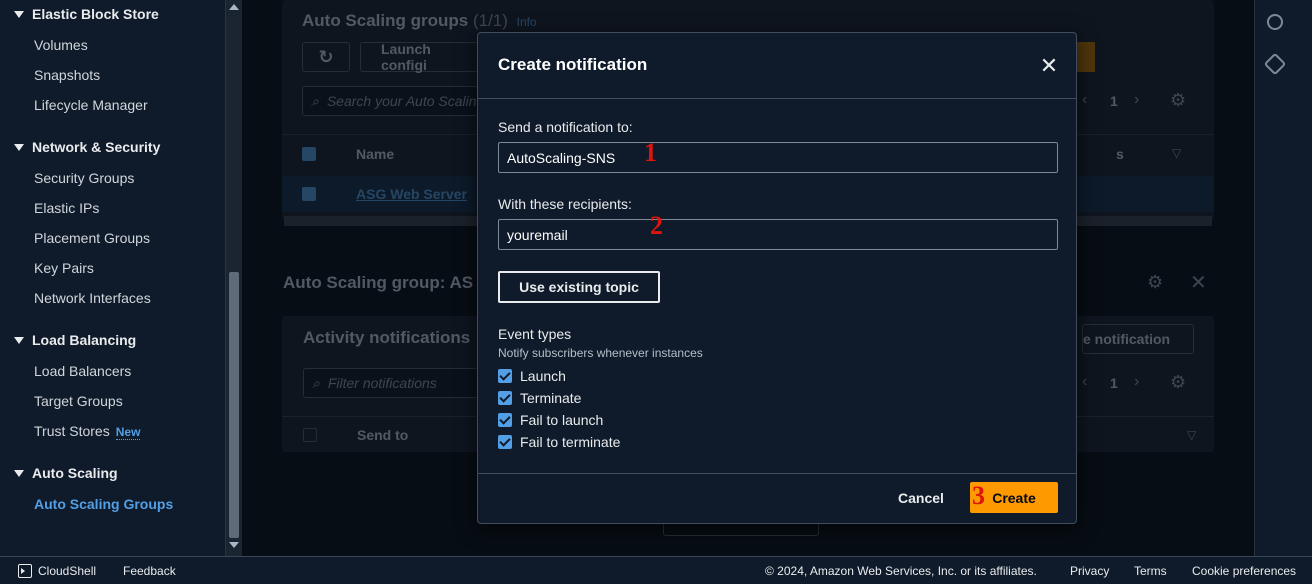 Image resolution: width=1312 pixels, height=584 pixels. What do you see at coordinates (600, 353) in the screenshot?
I see `event-types-description: Notify subscribers whenever instances` at bounding box center [600, 353].